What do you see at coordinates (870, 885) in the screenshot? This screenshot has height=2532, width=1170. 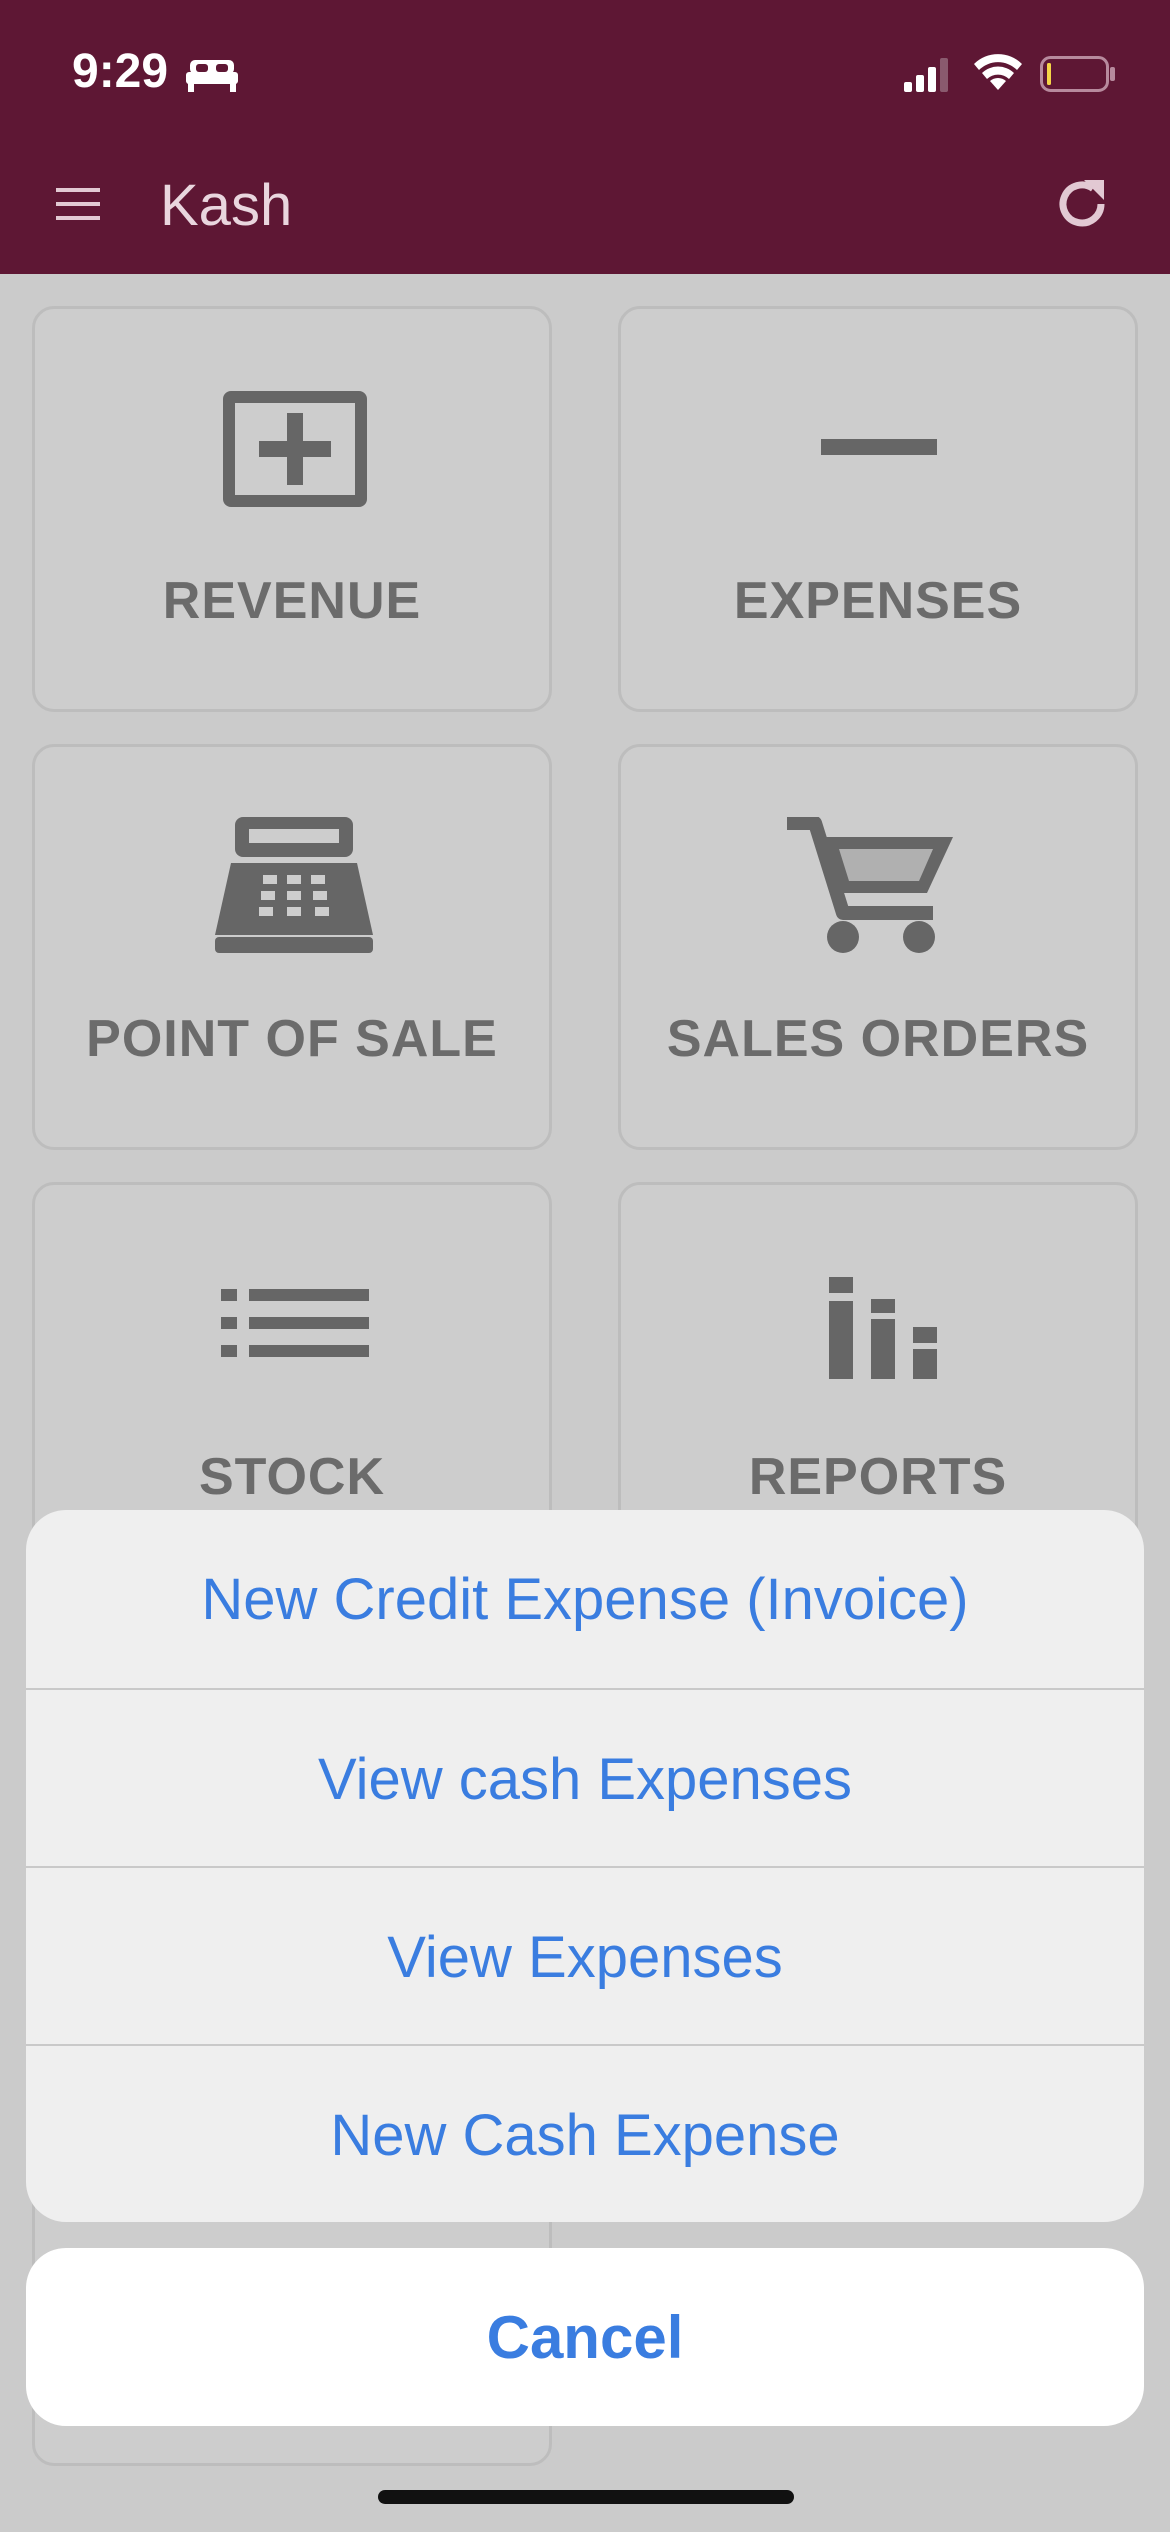 I see `cart-icon` at bounding box center [870, 885].